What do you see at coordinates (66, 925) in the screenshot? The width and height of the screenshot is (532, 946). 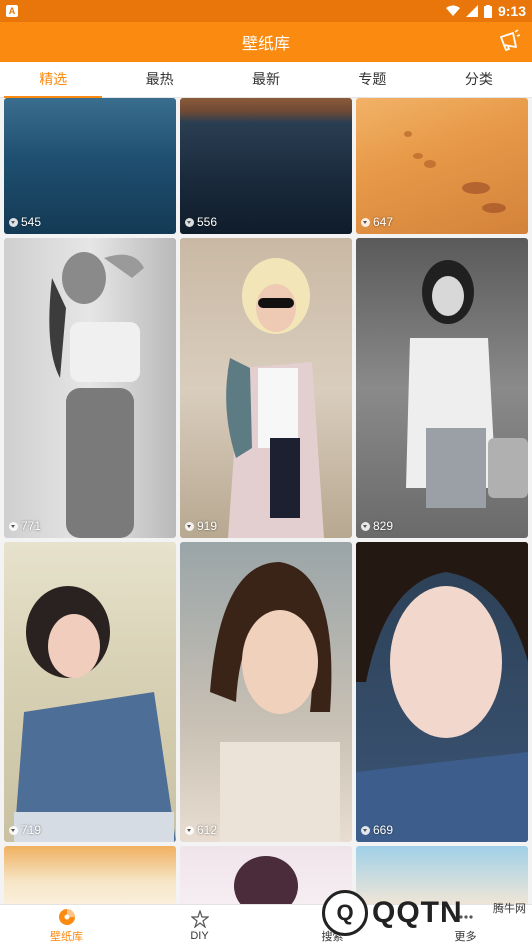 I see `nav-wallpaper-library: 壁纸库` at bounding box center [66, 925].